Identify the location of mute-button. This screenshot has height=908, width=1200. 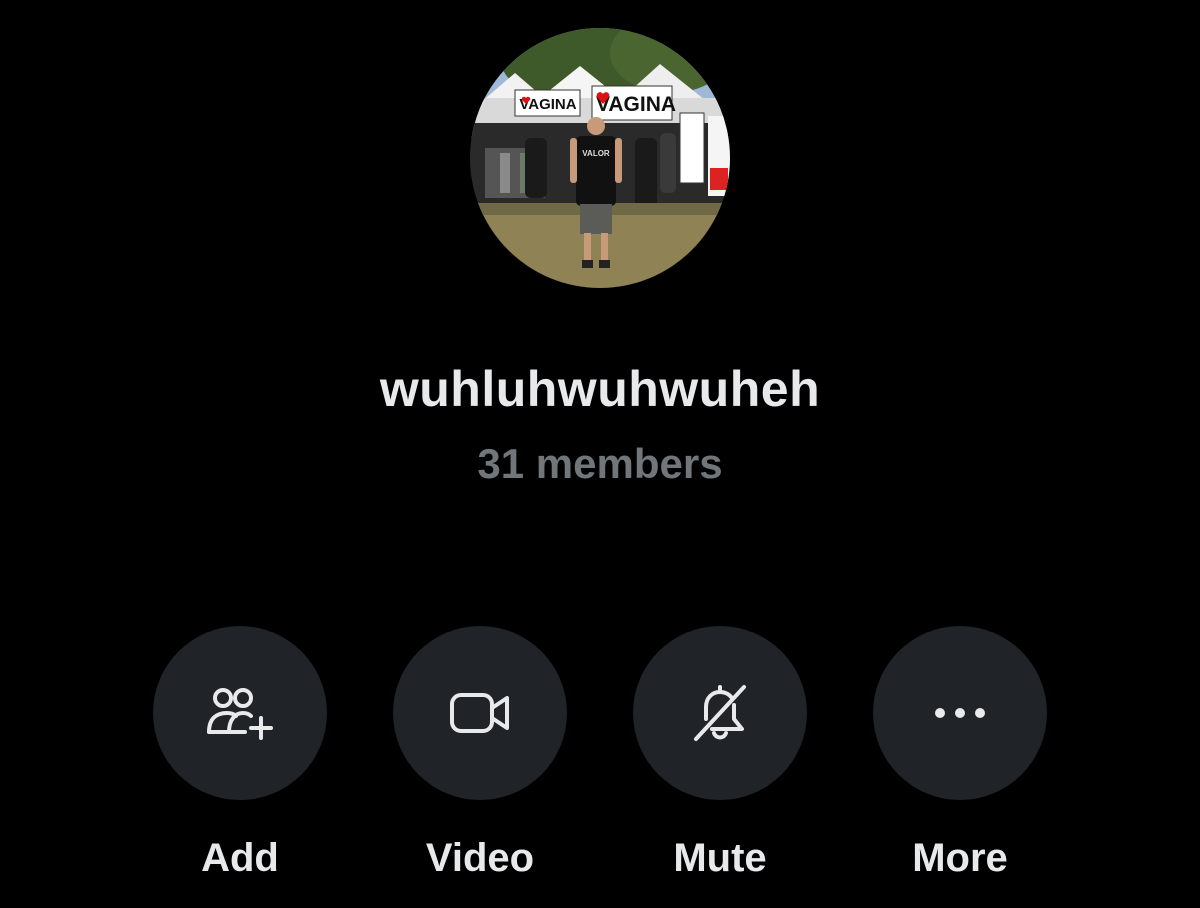
(720, 713).